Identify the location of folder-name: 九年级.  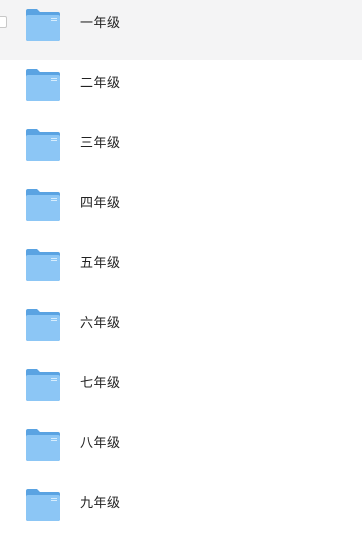
(100, 503).